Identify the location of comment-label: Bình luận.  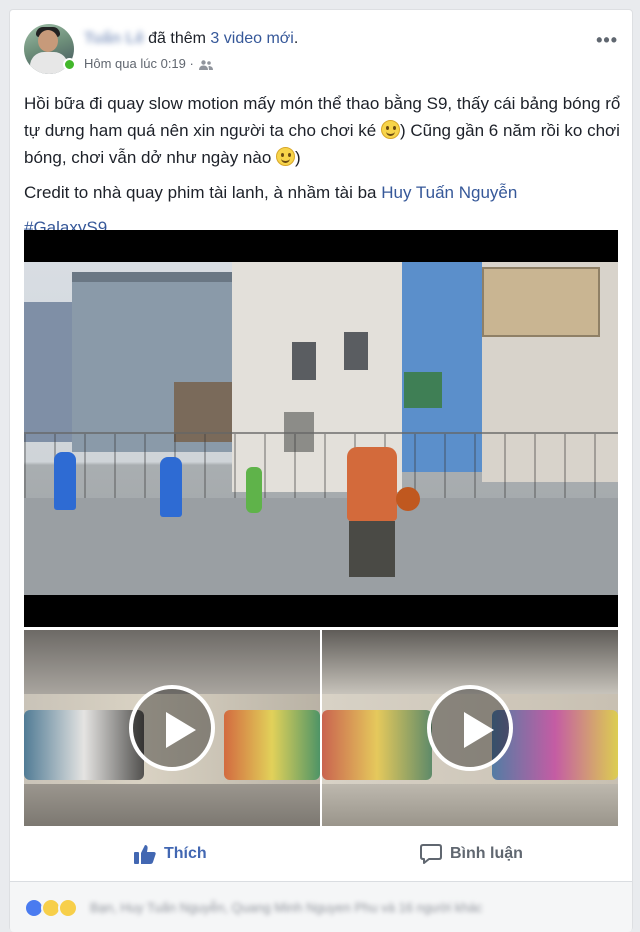
(486, 853).